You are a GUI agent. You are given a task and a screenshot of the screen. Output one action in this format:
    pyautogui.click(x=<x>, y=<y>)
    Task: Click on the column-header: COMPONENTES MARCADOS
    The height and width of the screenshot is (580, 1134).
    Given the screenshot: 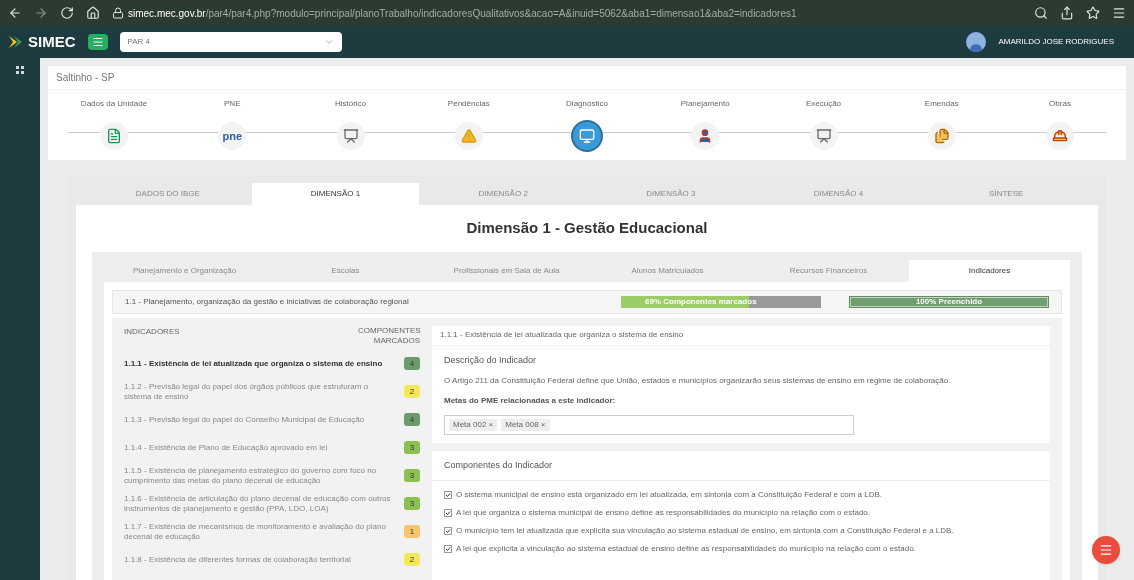 What is the action you would take?
    pyautogui.click(x=389, y=335)
    